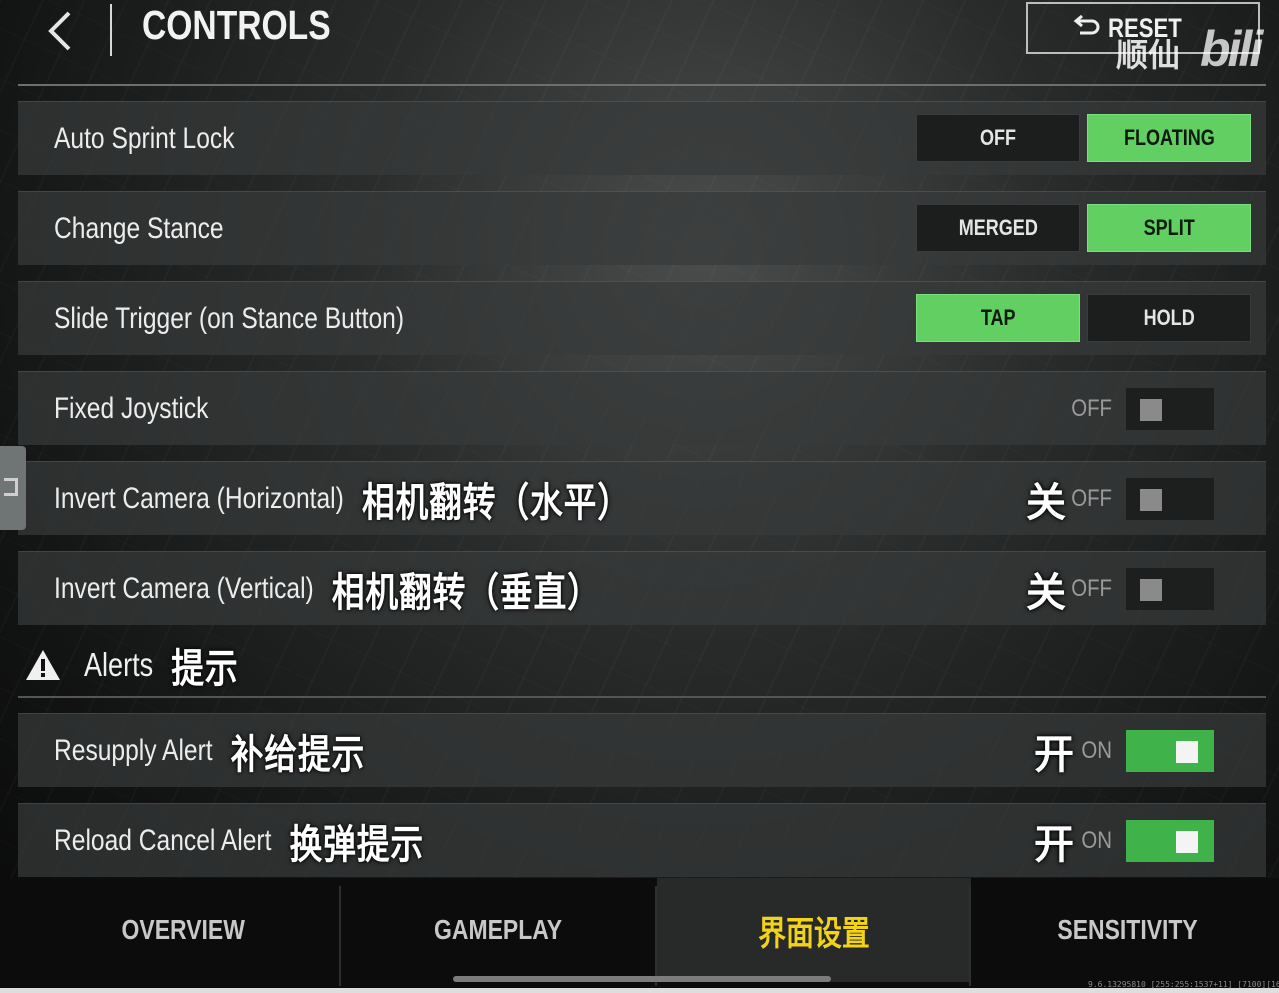 The image size is (1279, 993). Describe the element at coordinates (133, 750) in the screenshot. I see `setting-label: Resupply Alert` at that location.